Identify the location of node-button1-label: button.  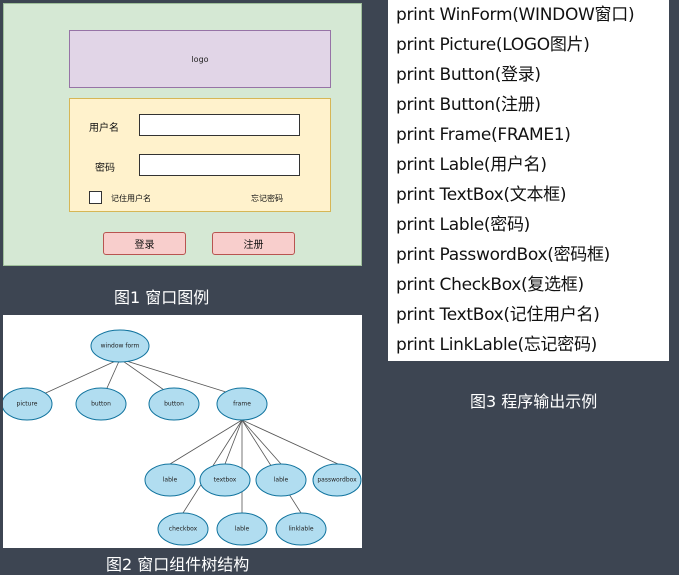
(101, 404).